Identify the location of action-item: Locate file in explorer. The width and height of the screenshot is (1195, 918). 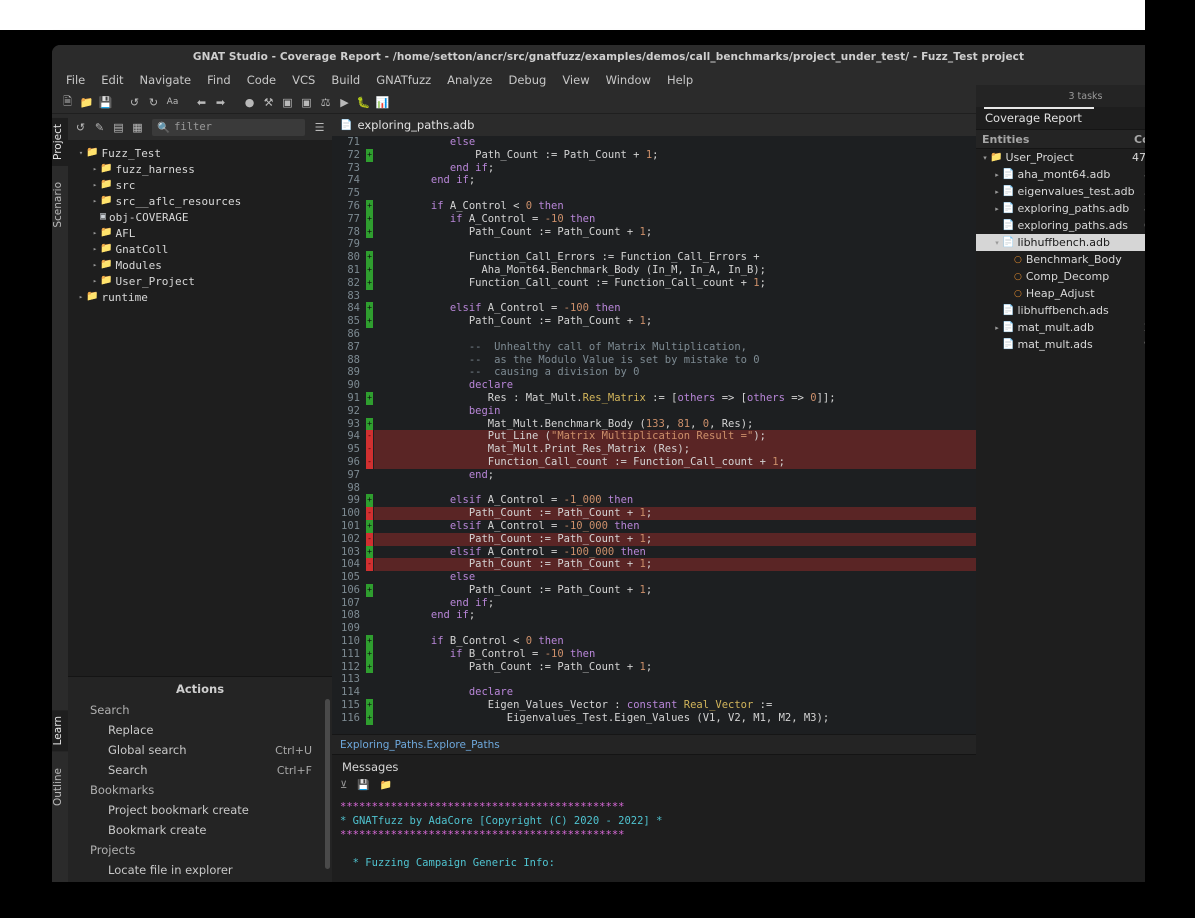
(200, 870).